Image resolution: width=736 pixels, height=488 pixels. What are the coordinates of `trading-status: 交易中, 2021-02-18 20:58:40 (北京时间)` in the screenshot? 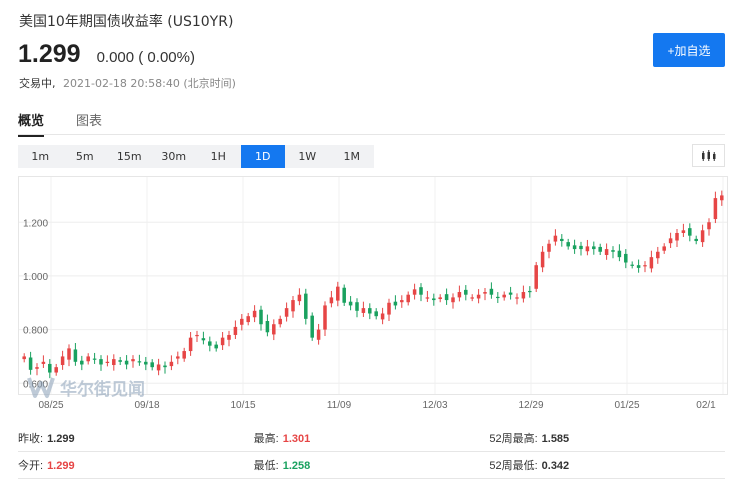 It's located at (127, 83).